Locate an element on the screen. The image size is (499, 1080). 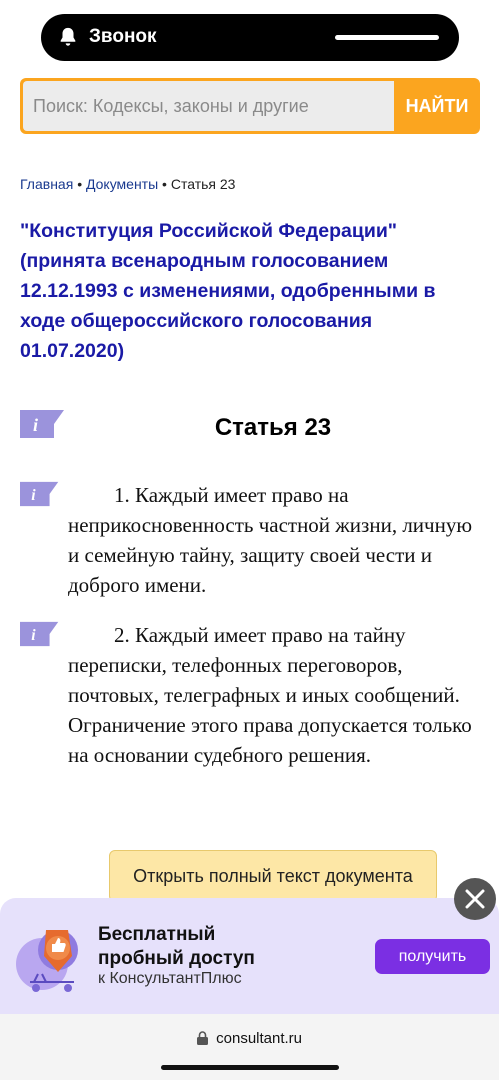
thumbs-up-illustration is located at coordinates (47, 961).